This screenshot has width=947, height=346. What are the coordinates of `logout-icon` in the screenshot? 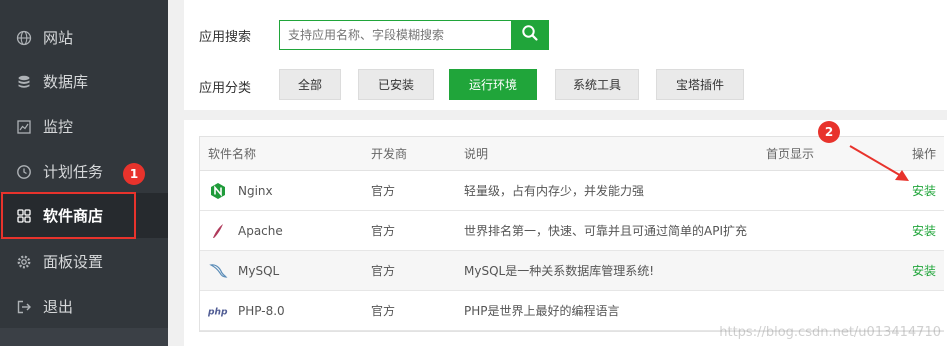 It's located at (24, 307).